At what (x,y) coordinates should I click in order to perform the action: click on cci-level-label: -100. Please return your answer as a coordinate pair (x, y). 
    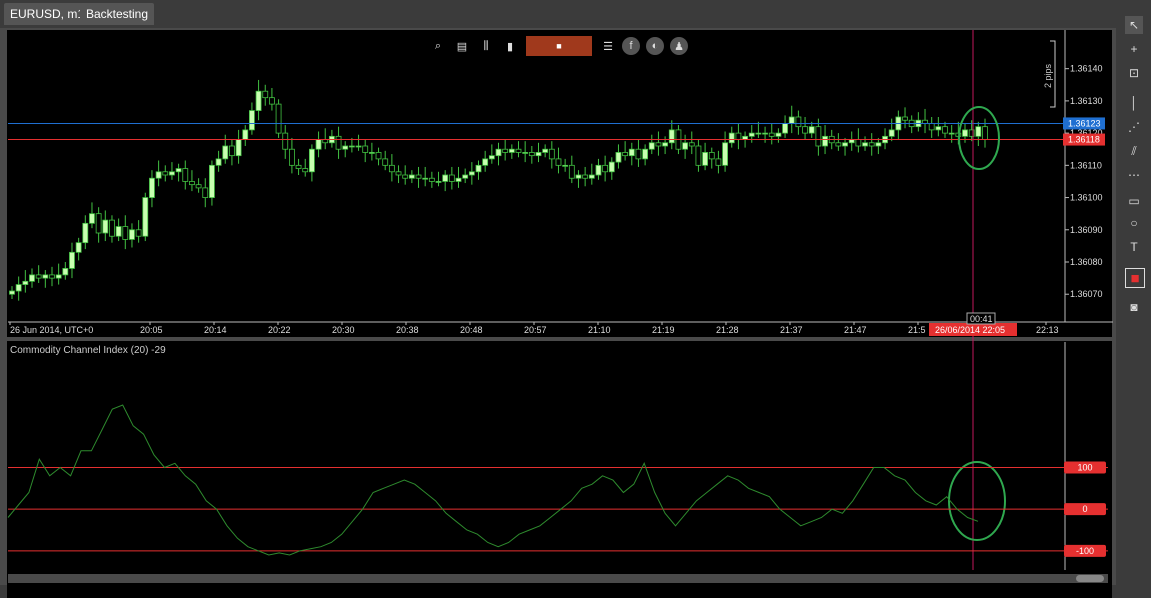
    Looking at the image, I should click on (1085, 551).